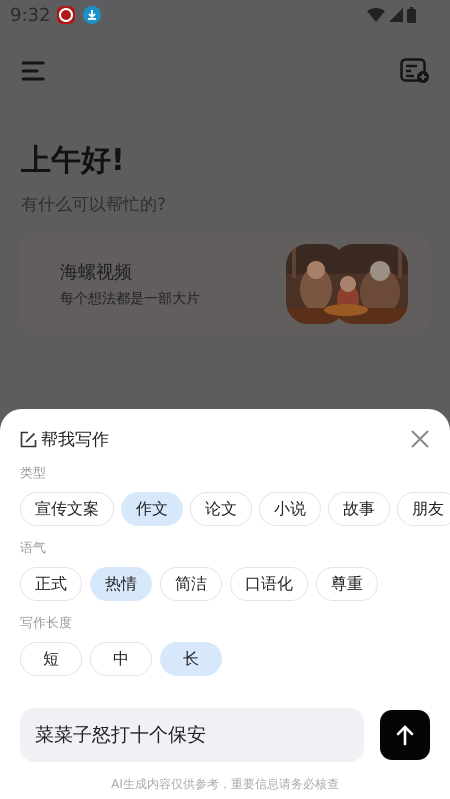  I want to click on edit-icon, so click(28, 439).